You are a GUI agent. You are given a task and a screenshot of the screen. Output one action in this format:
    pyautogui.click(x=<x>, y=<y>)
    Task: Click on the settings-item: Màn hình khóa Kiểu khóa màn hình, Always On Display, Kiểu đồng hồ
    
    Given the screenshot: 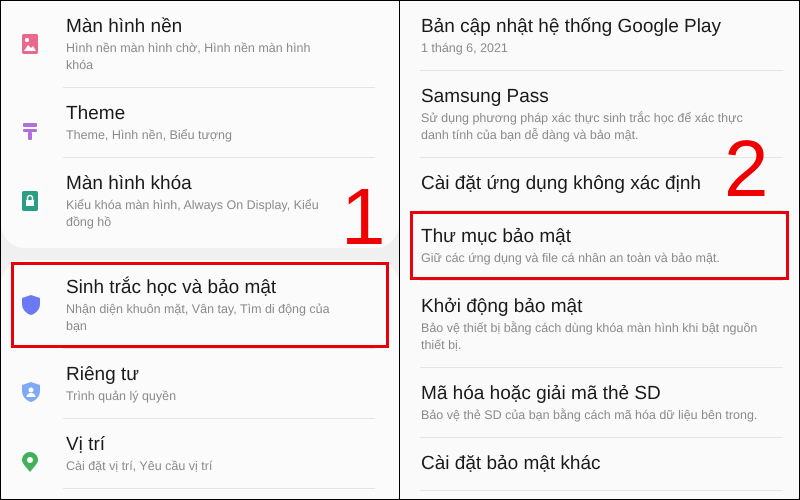 What is the action you would take?
    pyautogui.click(x=176, y=201)
    